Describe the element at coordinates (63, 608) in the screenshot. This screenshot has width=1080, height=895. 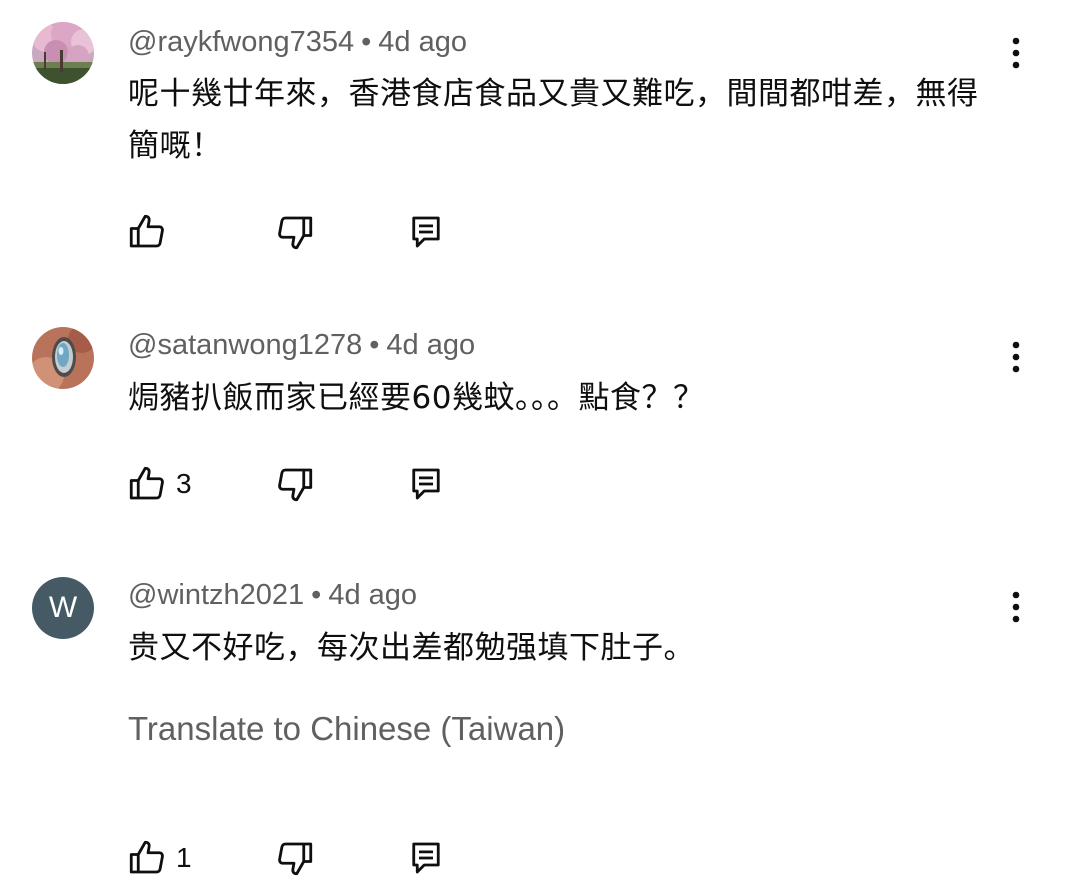
I see `avatar: W` at that location.